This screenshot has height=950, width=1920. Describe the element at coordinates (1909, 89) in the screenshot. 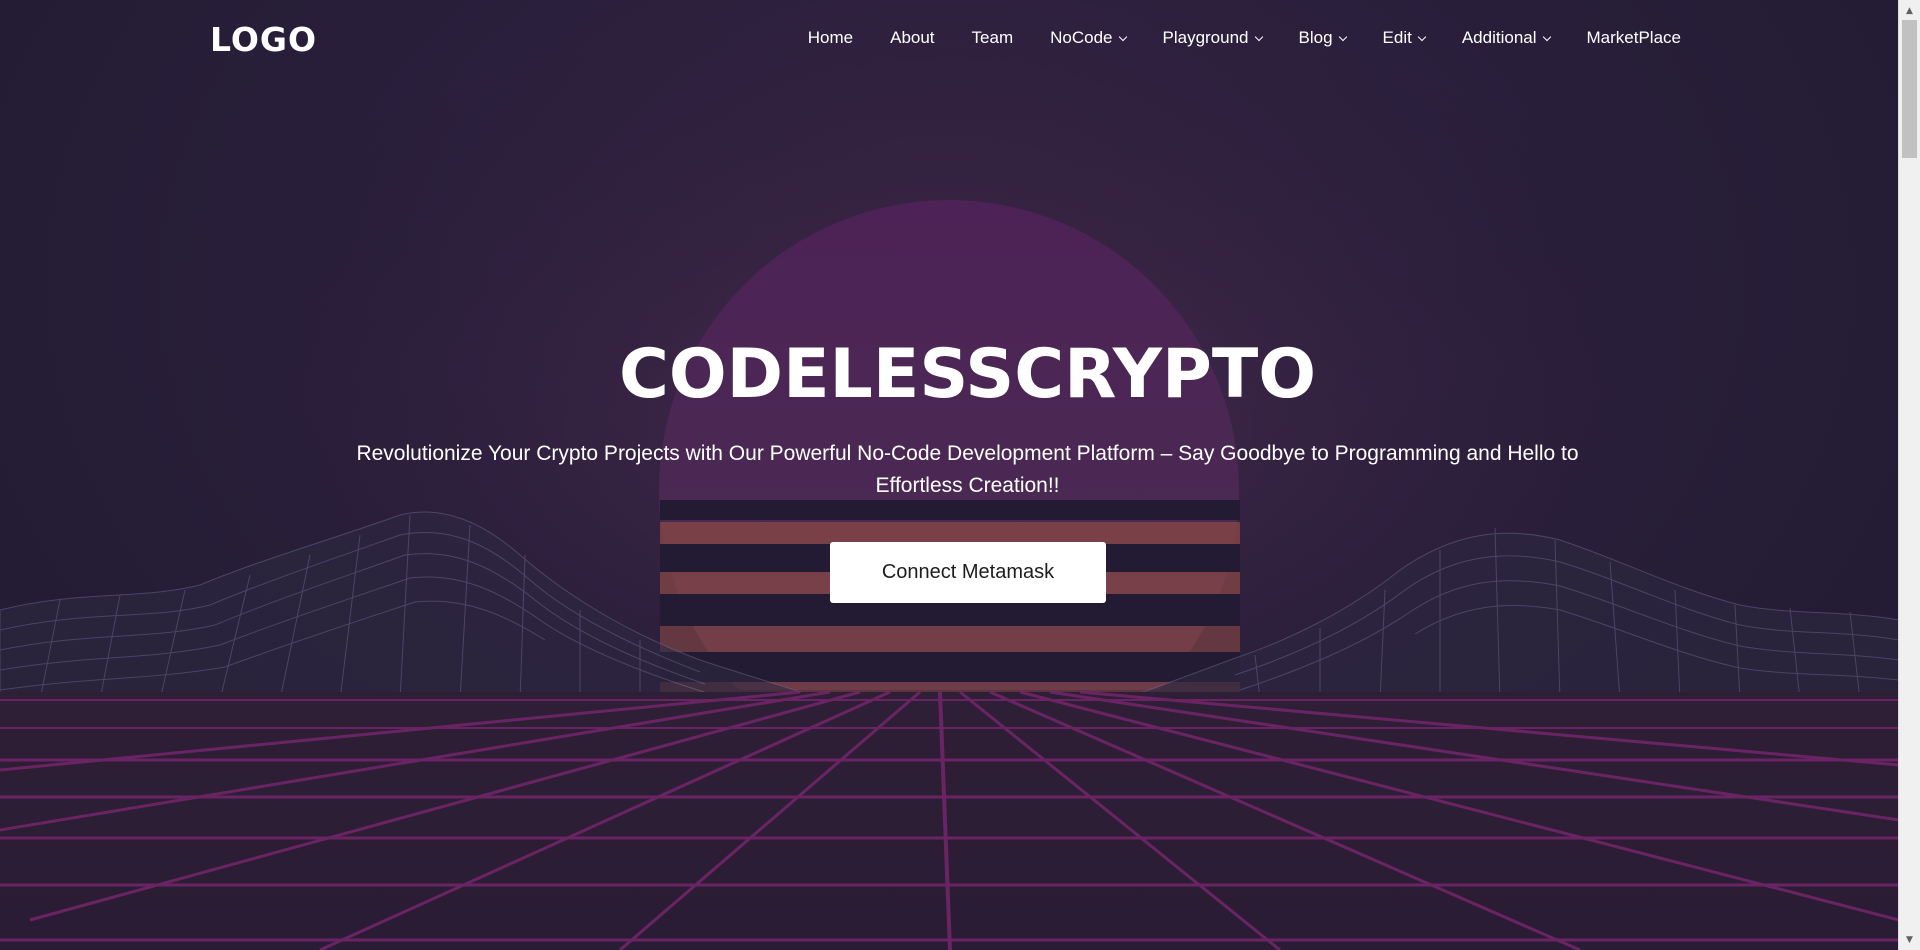

I see `scrollbar-thumb` at that location.